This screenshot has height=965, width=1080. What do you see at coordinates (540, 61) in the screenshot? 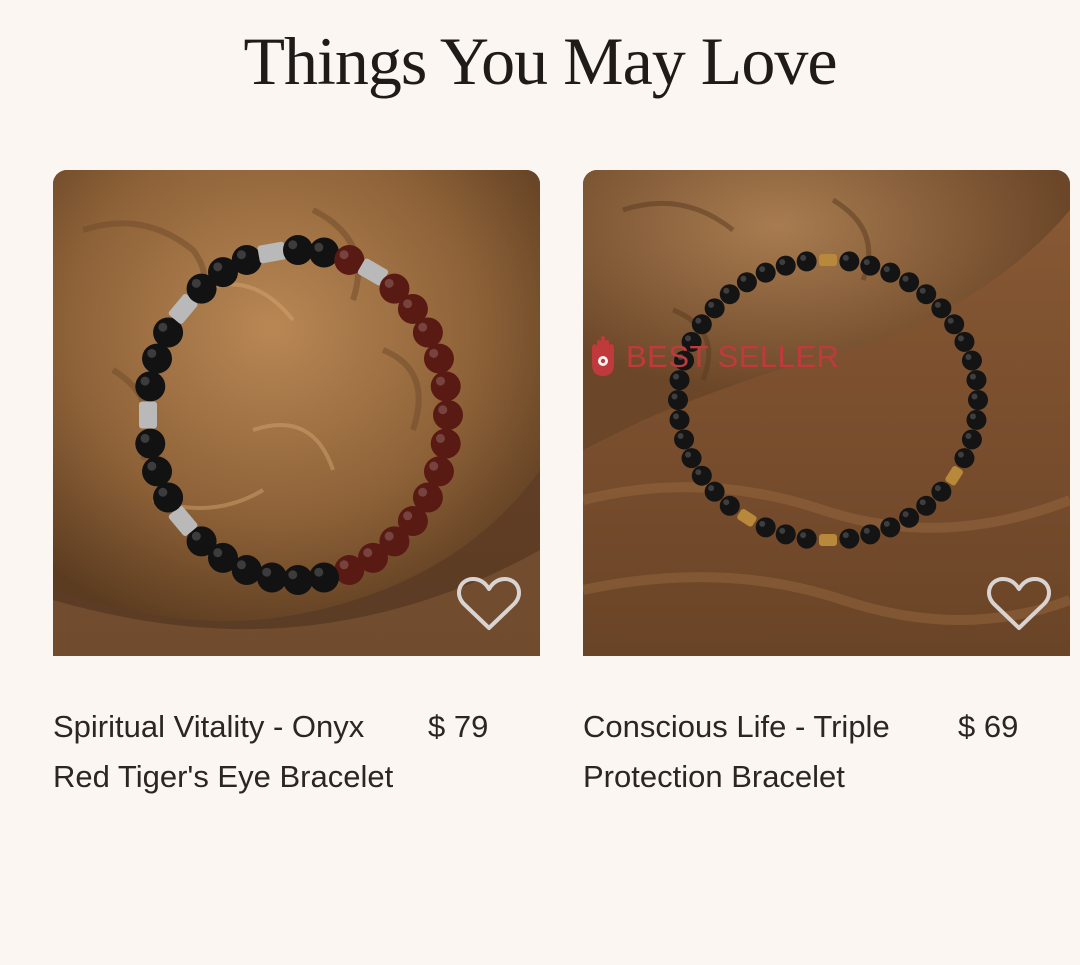
I see `section-title: Things You May Love` at bounding box center [540, 61].